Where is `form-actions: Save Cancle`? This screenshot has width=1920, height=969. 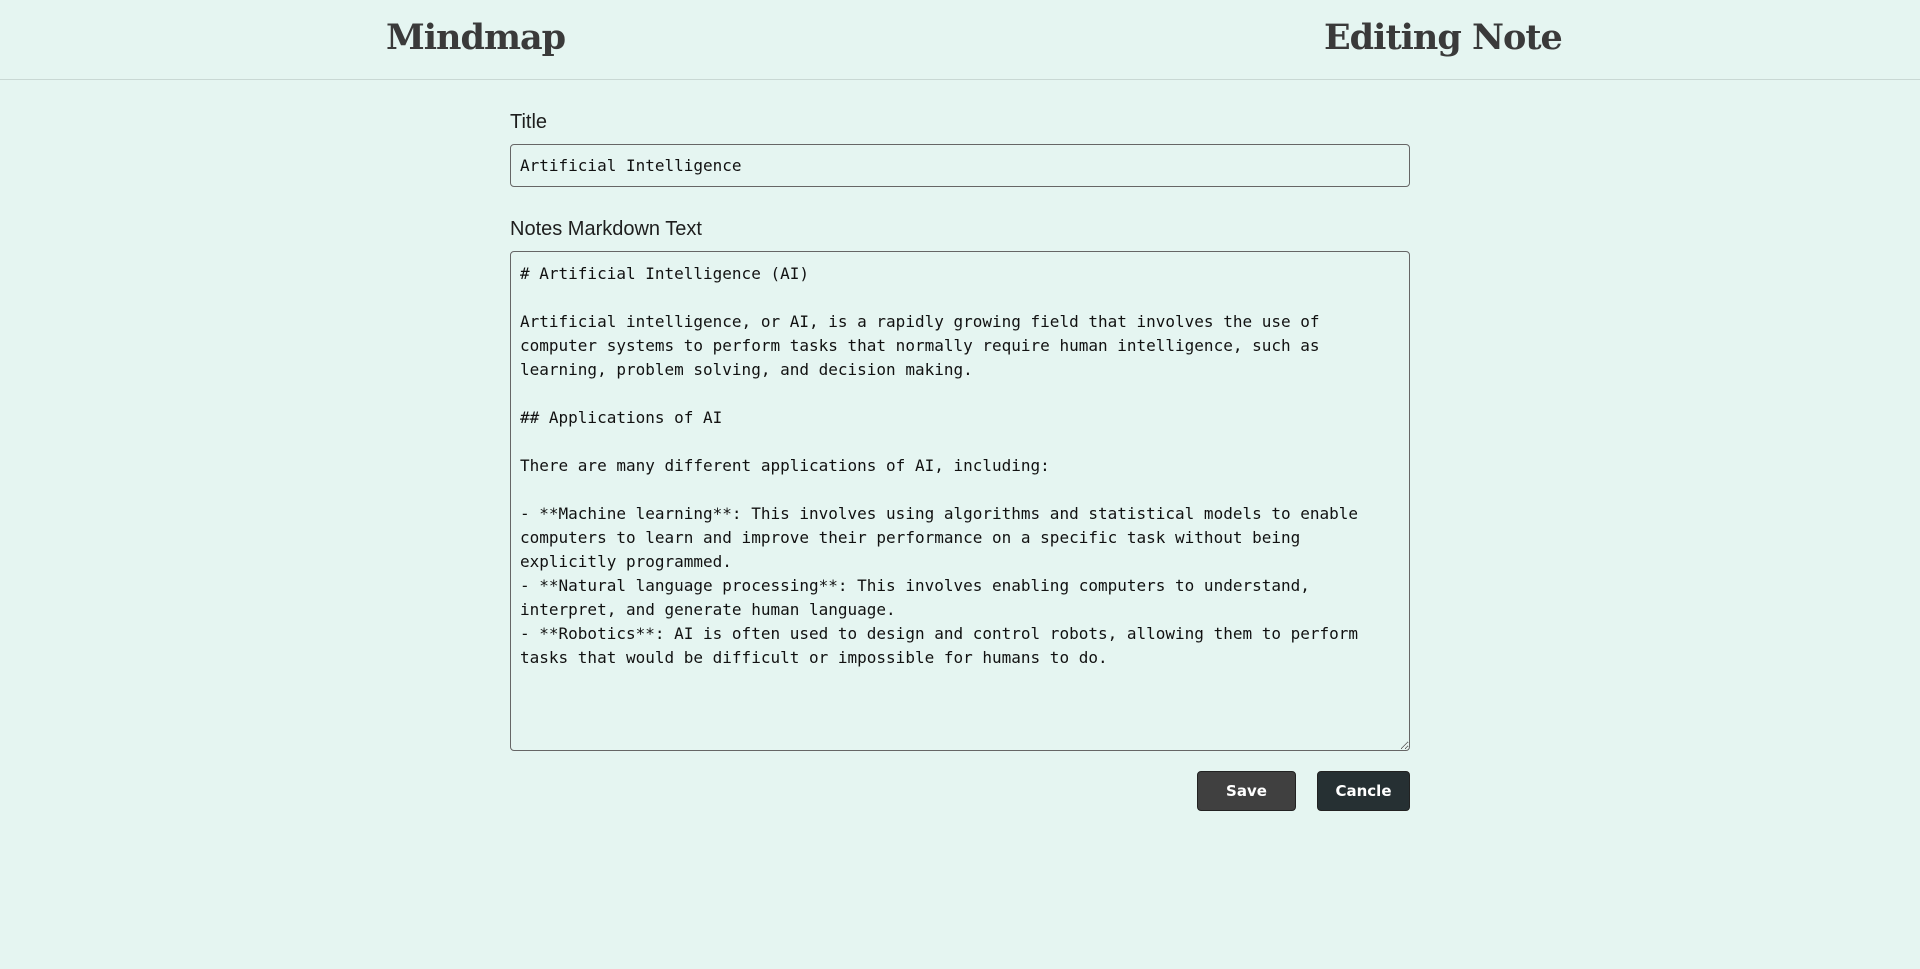 form-actions: Save Cancle is located at coordinates (960, 791).